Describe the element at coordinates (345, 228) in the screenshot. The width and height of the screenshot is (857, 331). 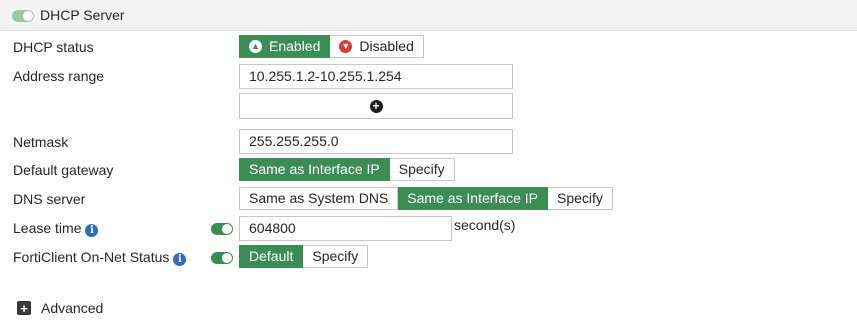
I see `lease-time-input: 604800` at that location.